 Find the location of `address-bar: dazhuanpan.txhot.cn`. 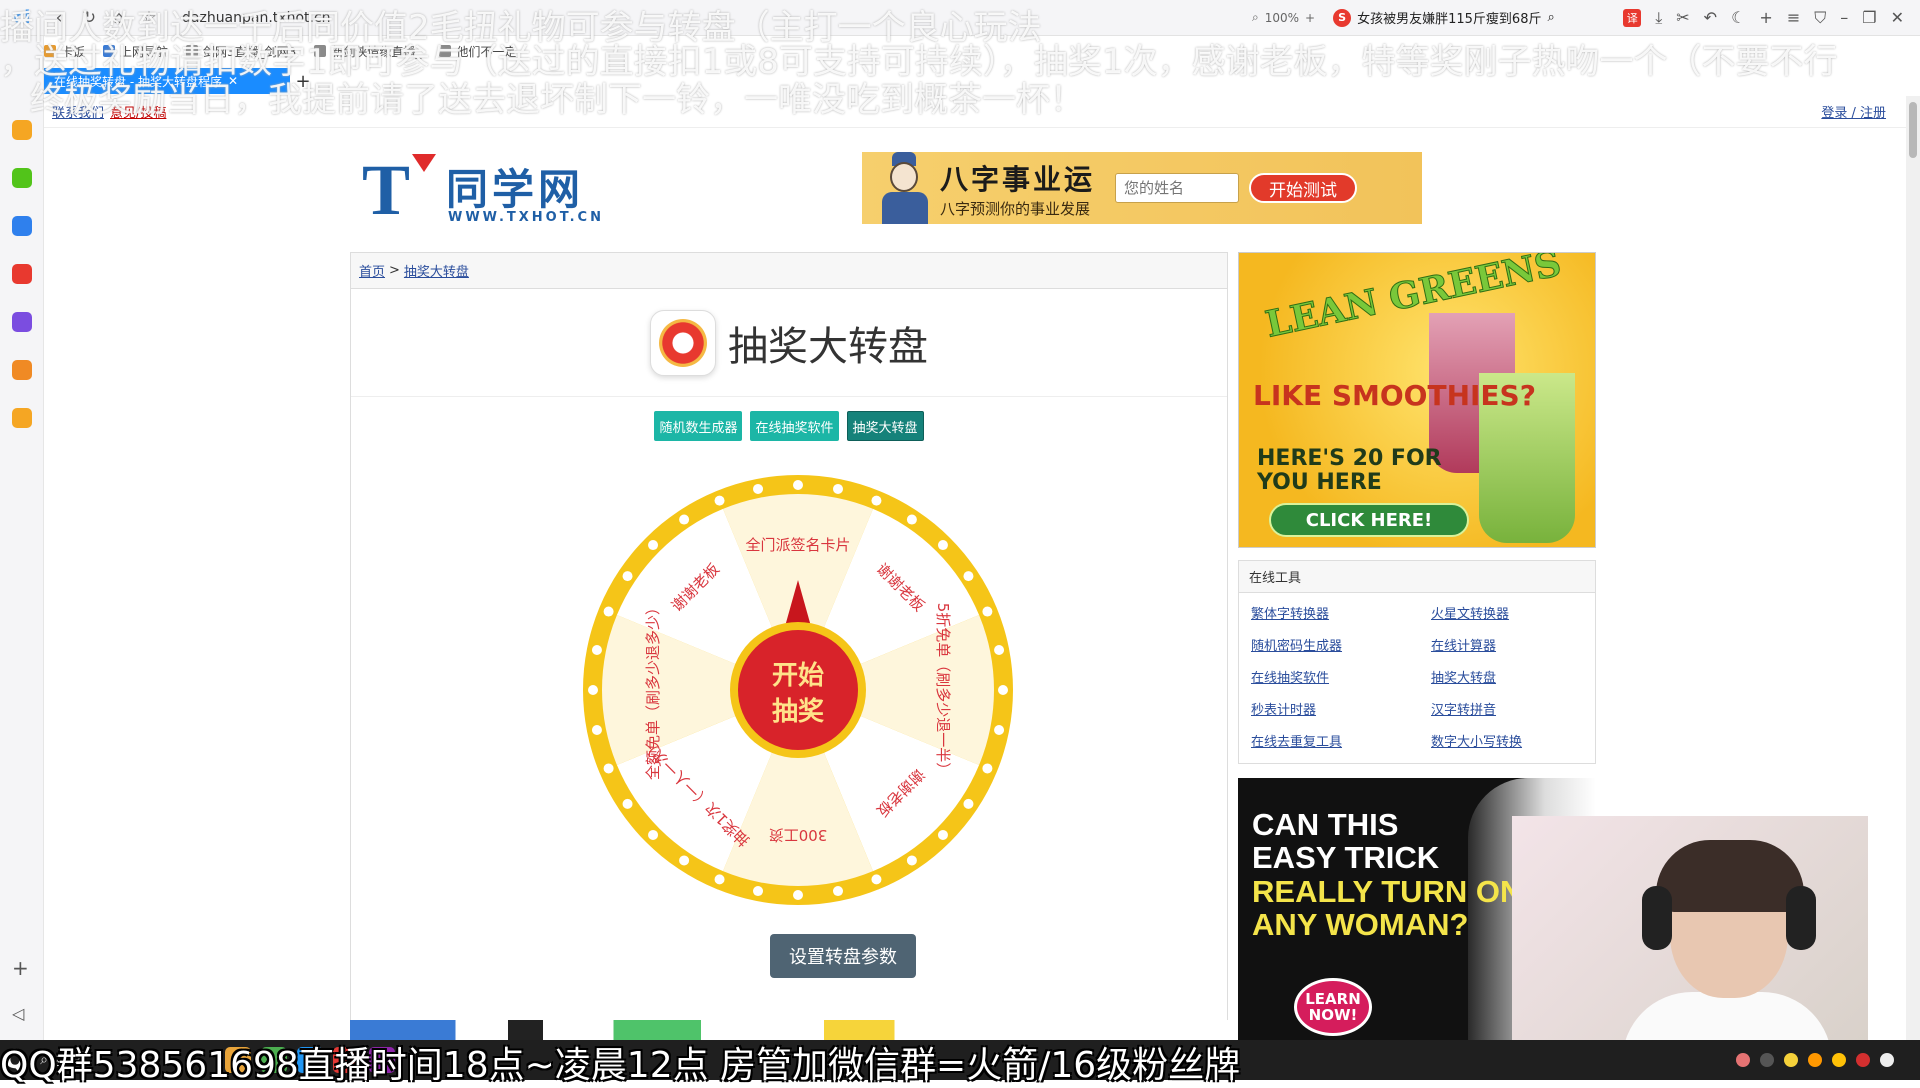

address-bar: dazhuanpan.txhot.cn is located at coordinates (592, 18).